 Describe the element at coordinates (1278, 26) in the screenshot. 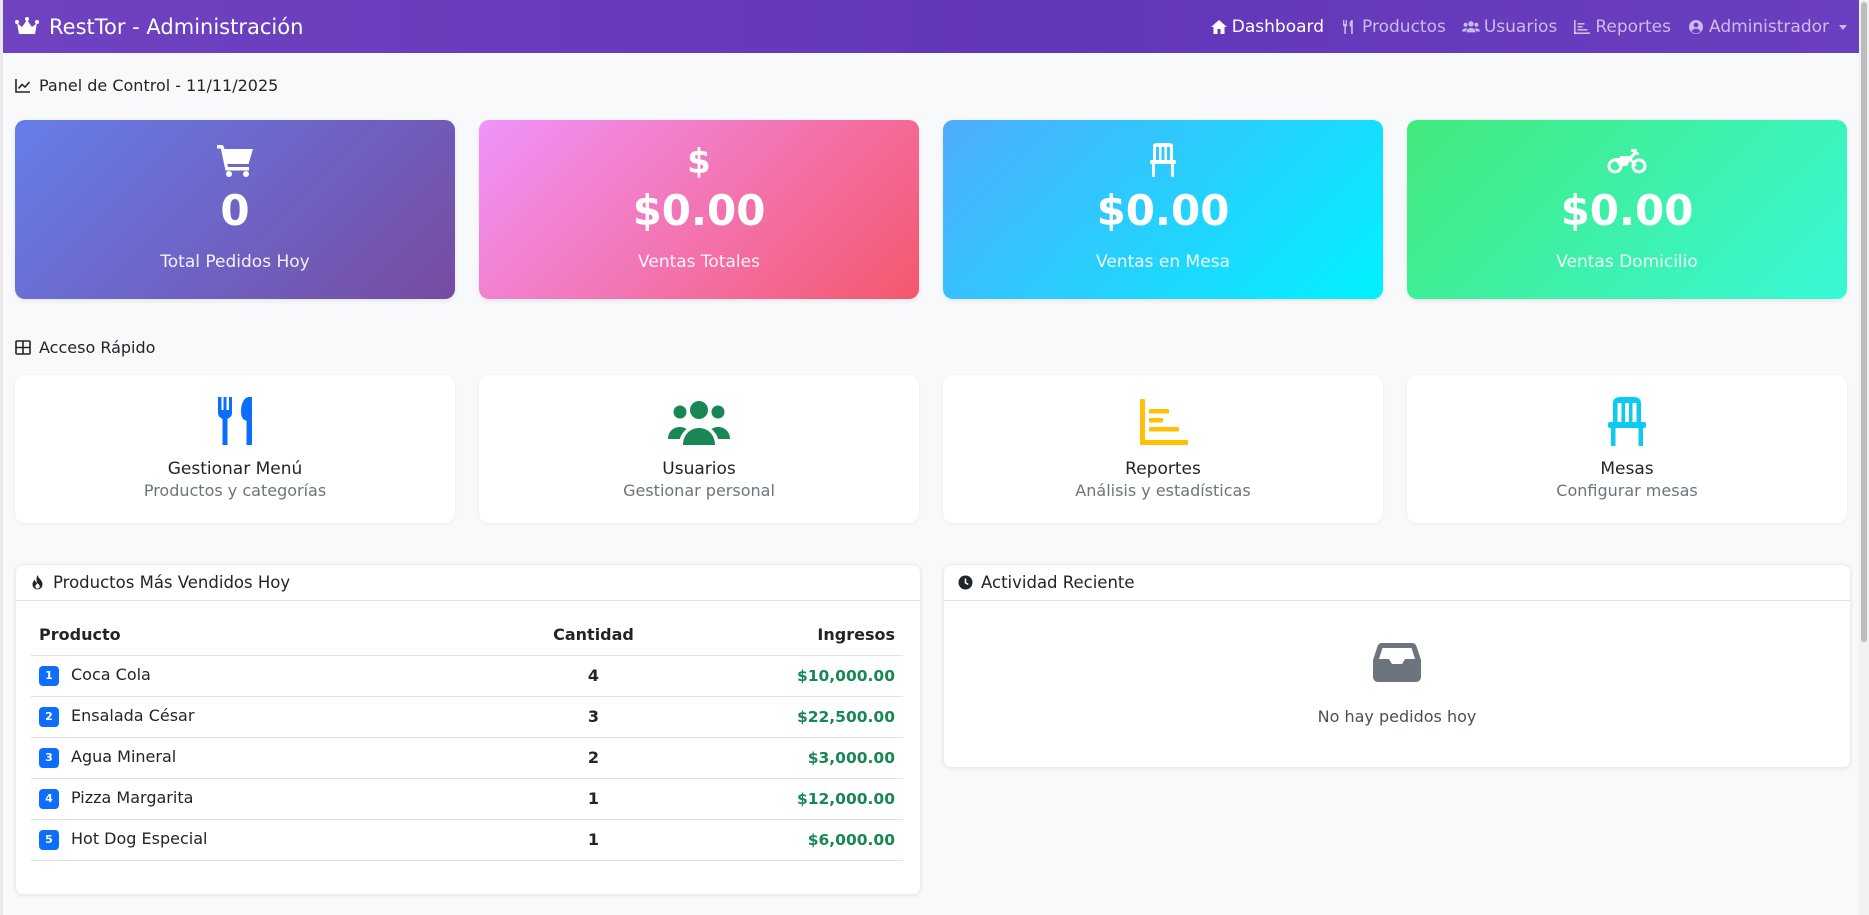

I see `nav-dashboard-label: Dashboard` at that location.